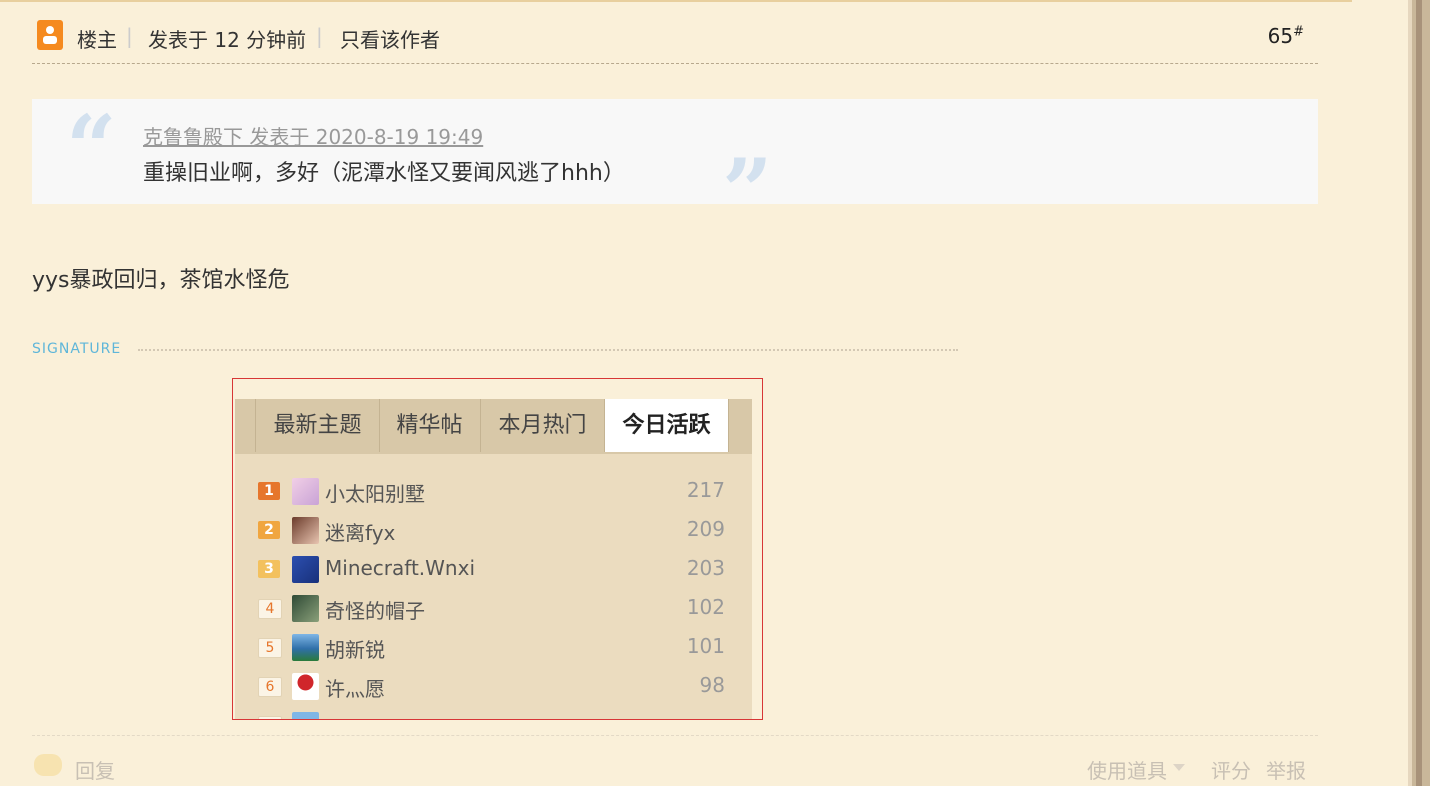 This screenshot has height=786, width=1430. What do you see at coordinates (490, 532) in the screenshot?
I see `ranking-item: 2 迷离fyx 209` at bounding box center [490, 532].